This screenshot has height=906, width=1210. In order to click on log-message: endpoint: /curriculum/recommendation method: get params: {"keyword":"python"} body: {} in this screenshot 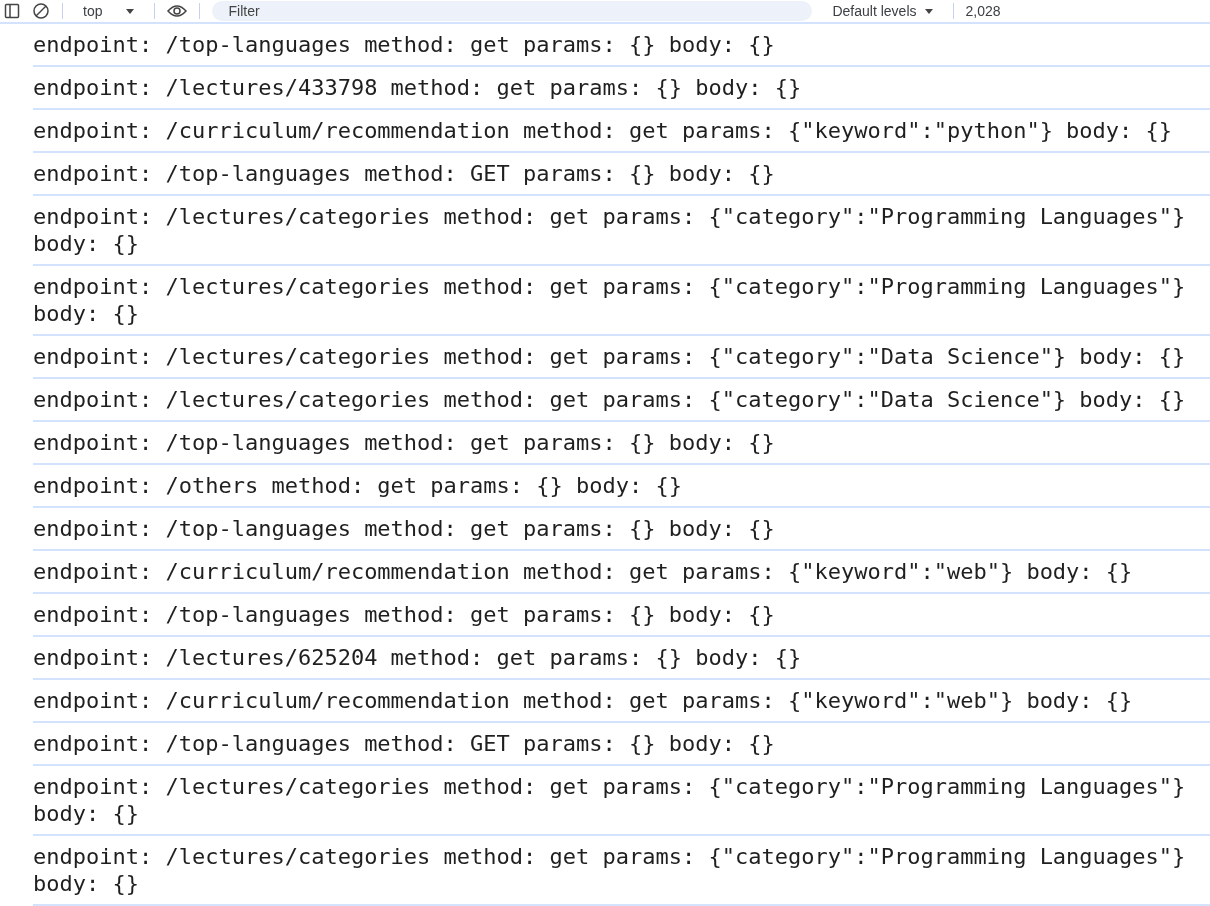, I will do `click(621, 131)`.